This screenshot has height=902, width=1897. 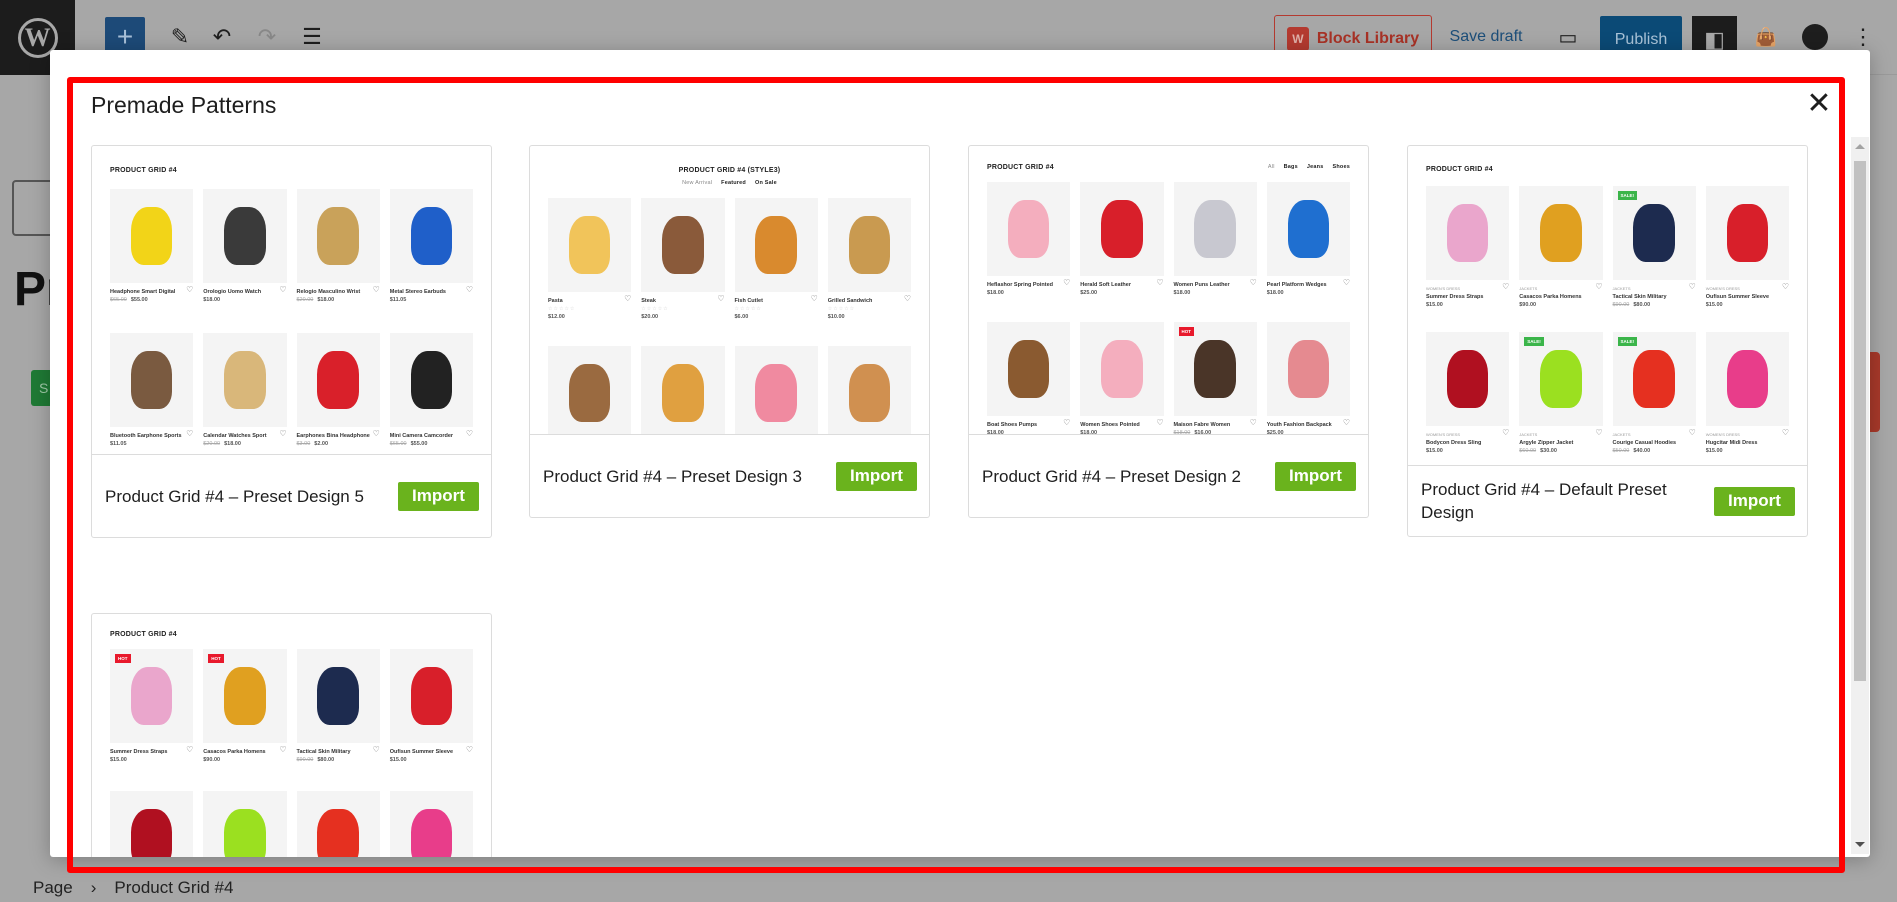 What do you see at coordinates (1860, 421) in the screenshot?
I see `scrollbar-thumb` at bounding box center [1860, 421].